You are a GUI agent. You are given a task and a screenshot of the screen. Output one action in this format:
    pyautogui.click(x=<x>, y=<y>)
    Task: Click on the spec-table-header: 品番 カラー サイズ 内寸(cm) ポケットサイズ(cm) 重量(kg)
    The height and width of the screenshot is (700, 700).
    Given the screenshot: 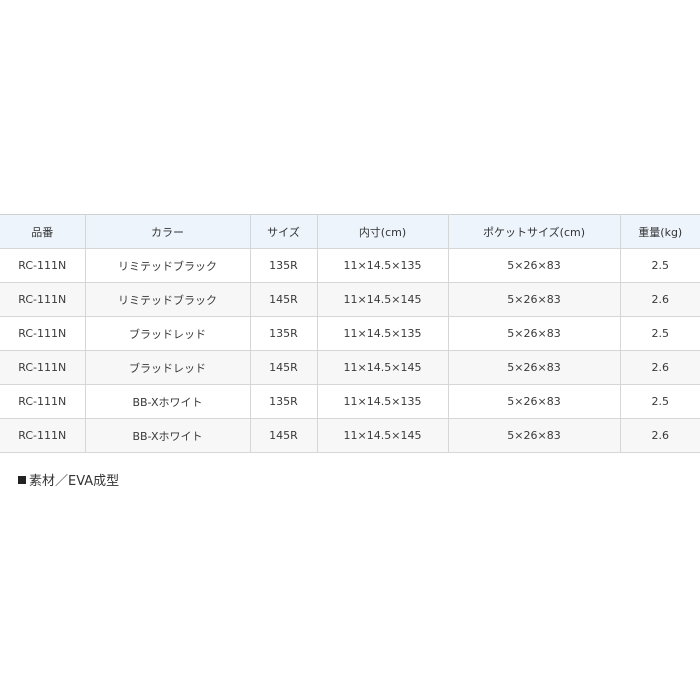 What is the action you would take?
    pyautogui.click(x=350, y=231)
    